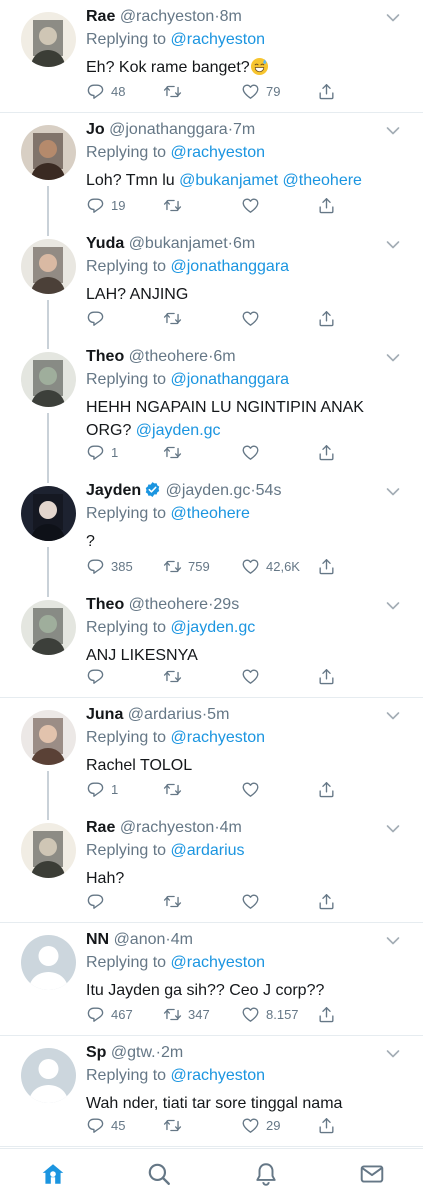 This screenshot has width=423, height=1201. Describe the element at coordinates (165, 714) in the screenshot. I see `user-handle: @ardarius` at that location.